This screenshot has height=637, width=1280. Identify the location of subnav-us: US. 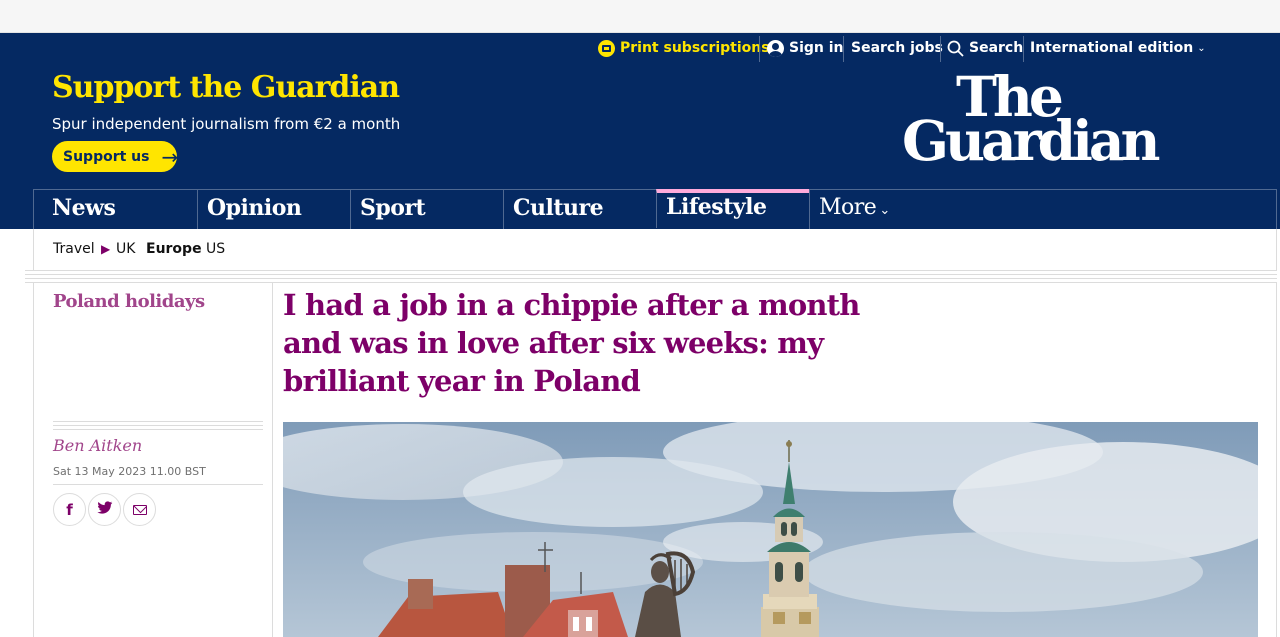
(215, 249).